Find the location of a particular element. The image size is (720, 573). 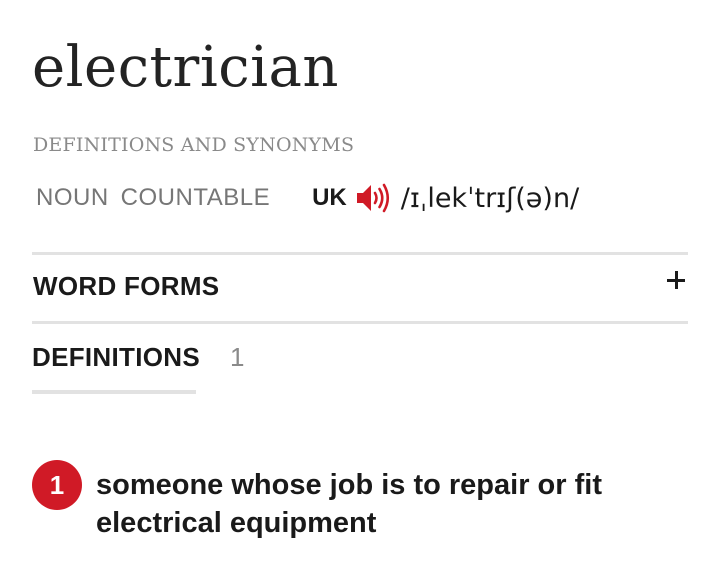

definitions-tab-underline is located at coordinates (114, 392).